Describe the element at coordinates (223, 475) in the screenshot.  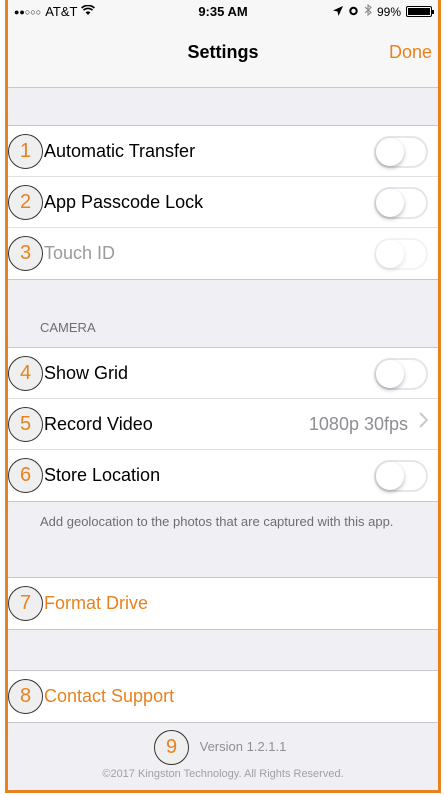
I see `store-location-row: 6 Store Location` at that location.